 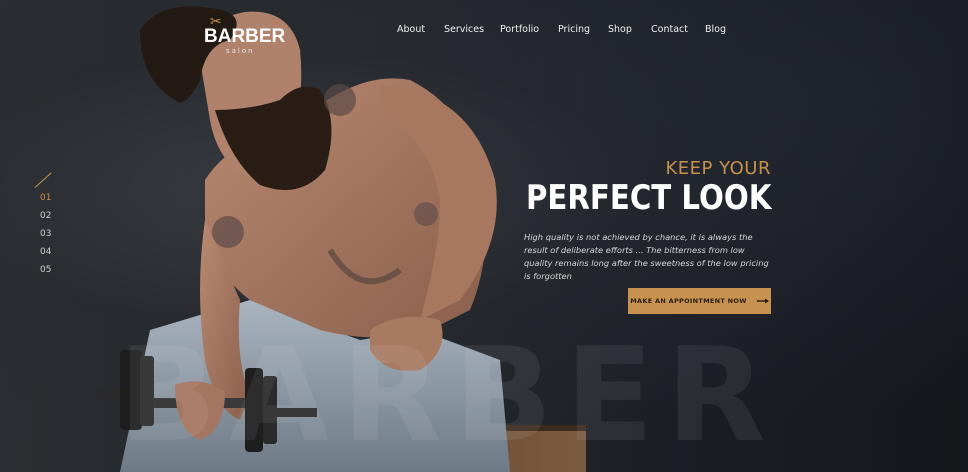 What do you see at coordinates (411, 29) in the screenshot?
I see `nav-item-about: About` at bounding box center [411, 29].